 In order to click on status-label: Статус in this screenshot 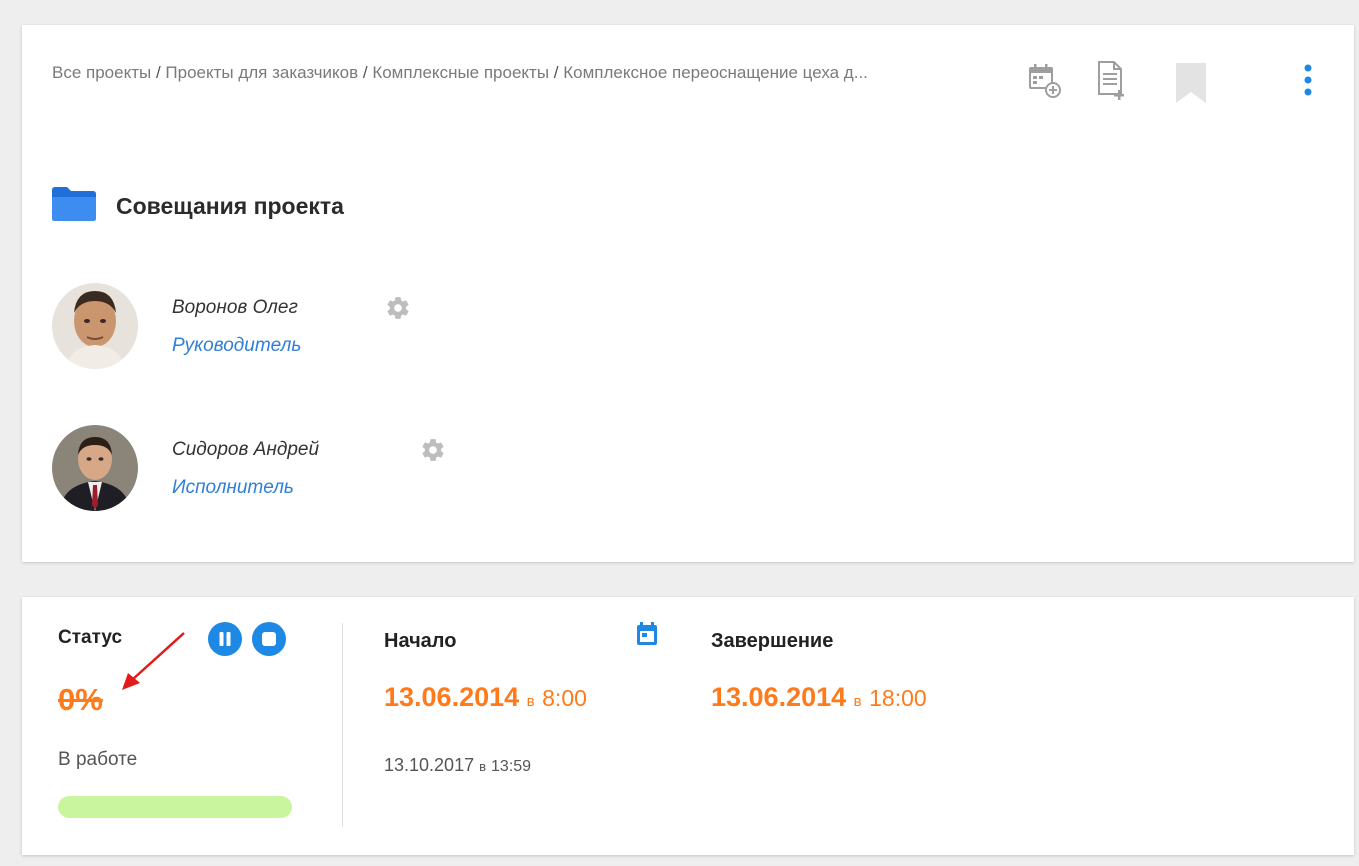, I will do `click(90, 637)`.